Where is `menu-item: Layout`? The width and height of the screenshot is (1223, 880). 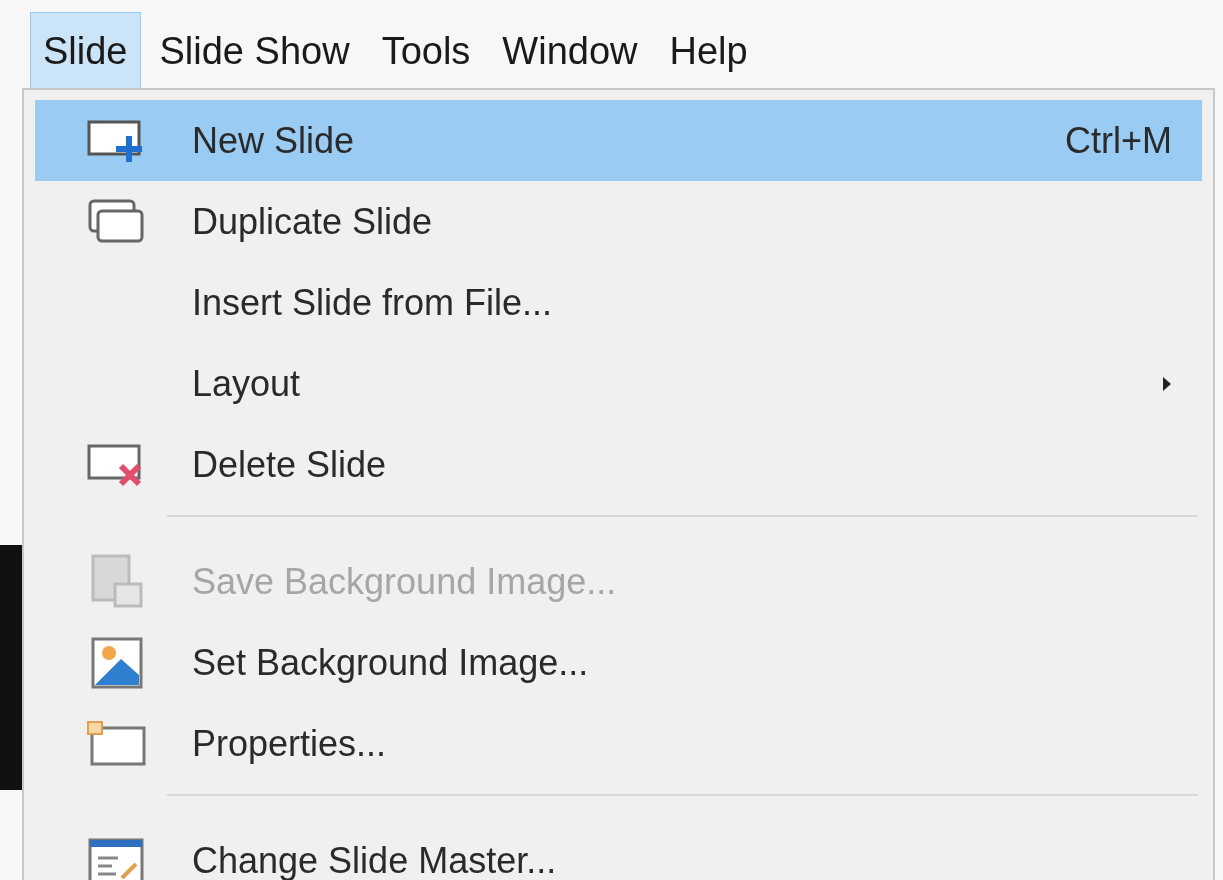 menu-item: Layout is located at coordinates (618, 383).